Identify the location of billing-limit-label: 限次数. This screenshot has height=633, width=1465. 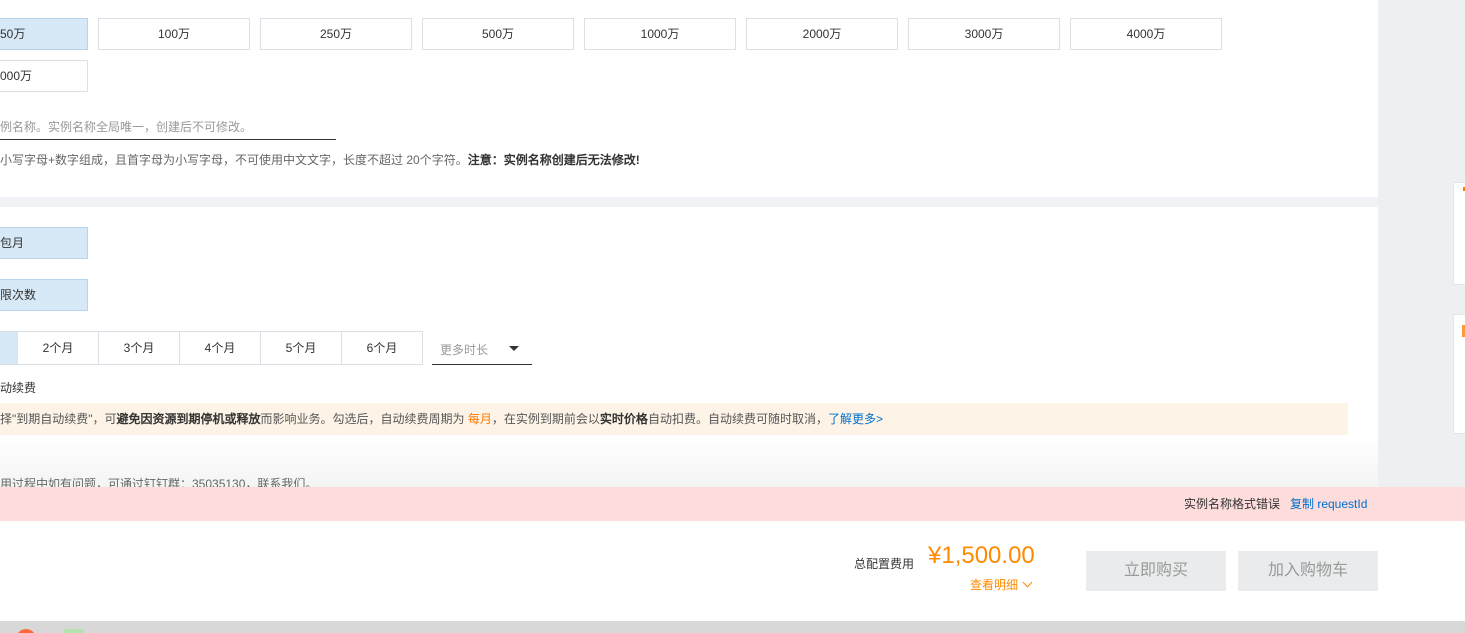
(18, 295).